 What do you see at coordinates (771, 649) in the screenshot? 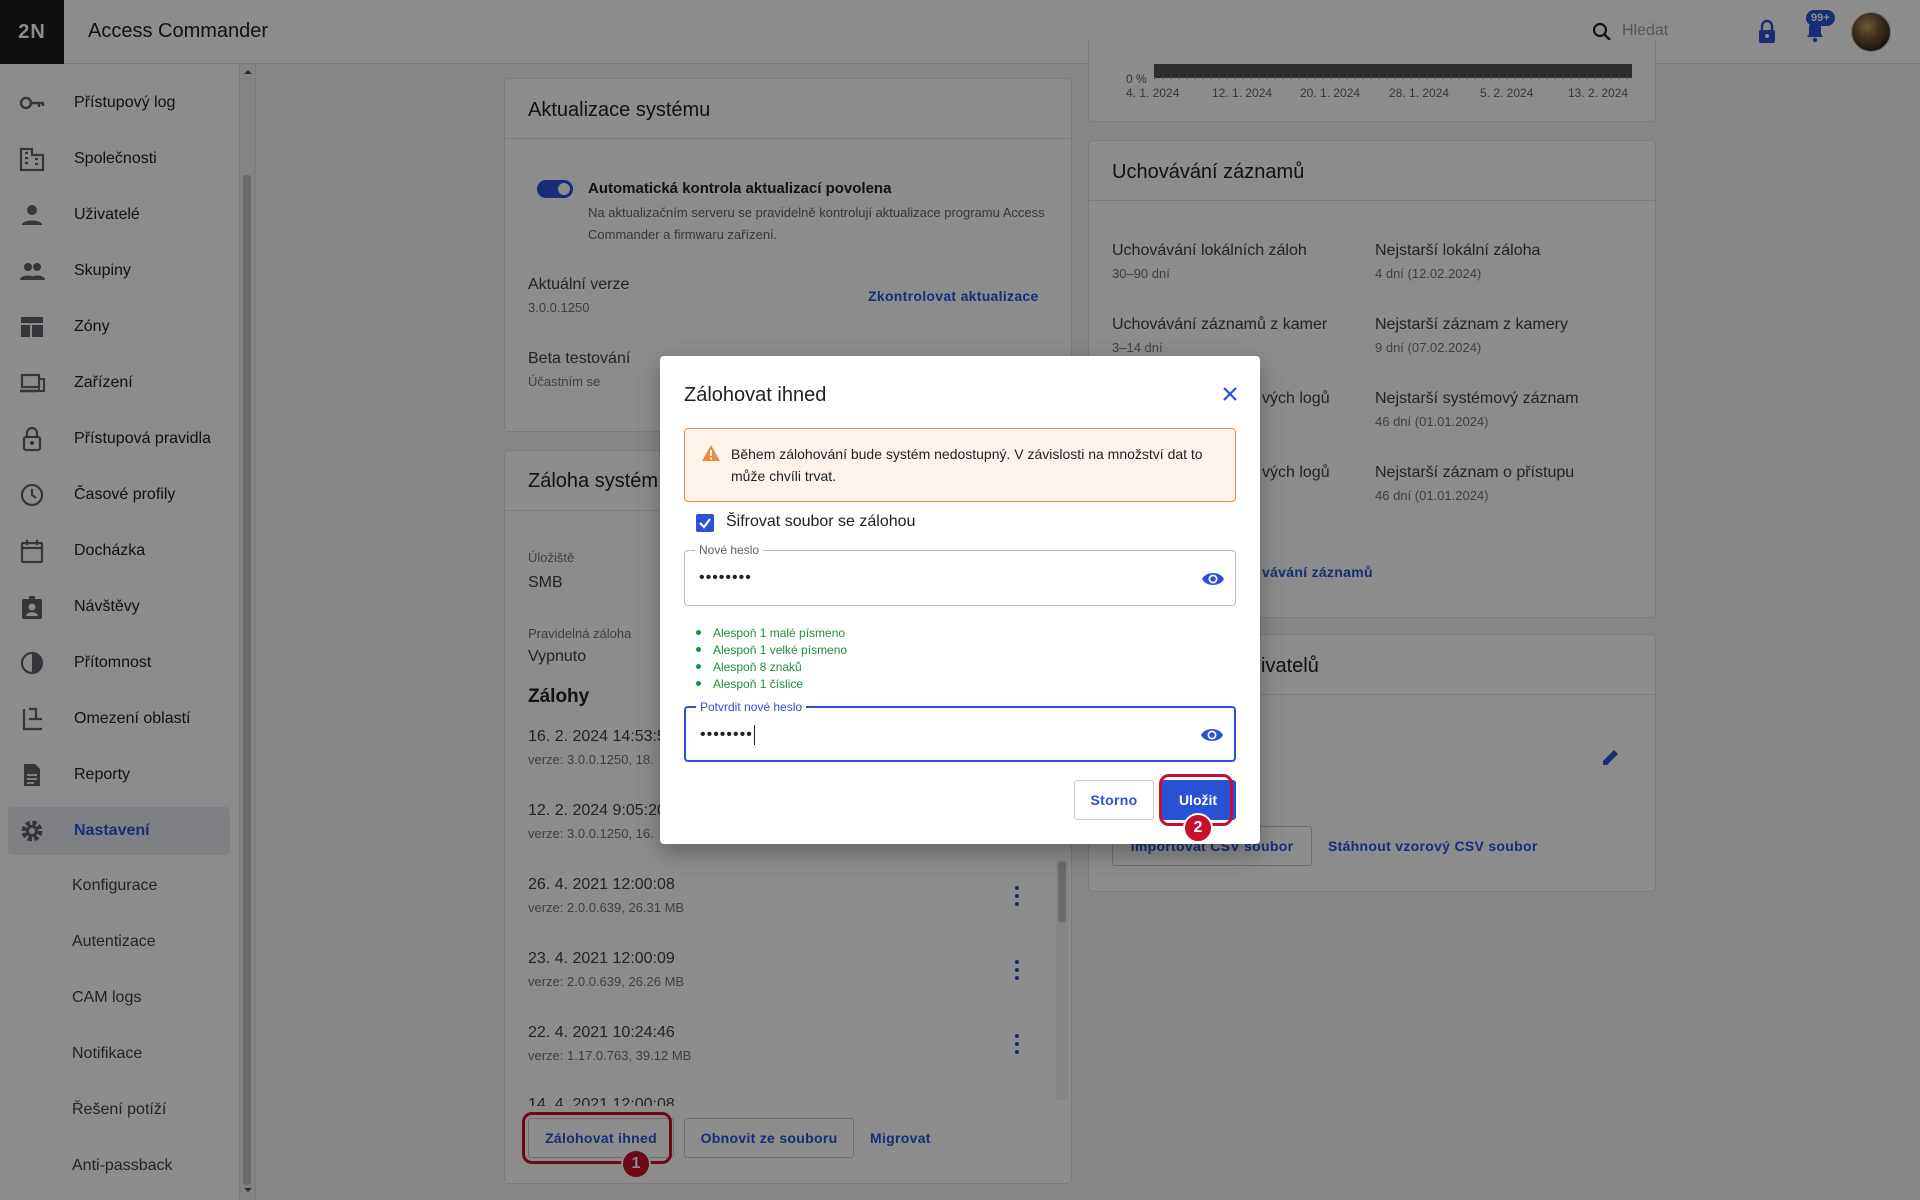
I see `password-rule: Alespoň 1 velké písmeno` at bounding box center [771, 649].